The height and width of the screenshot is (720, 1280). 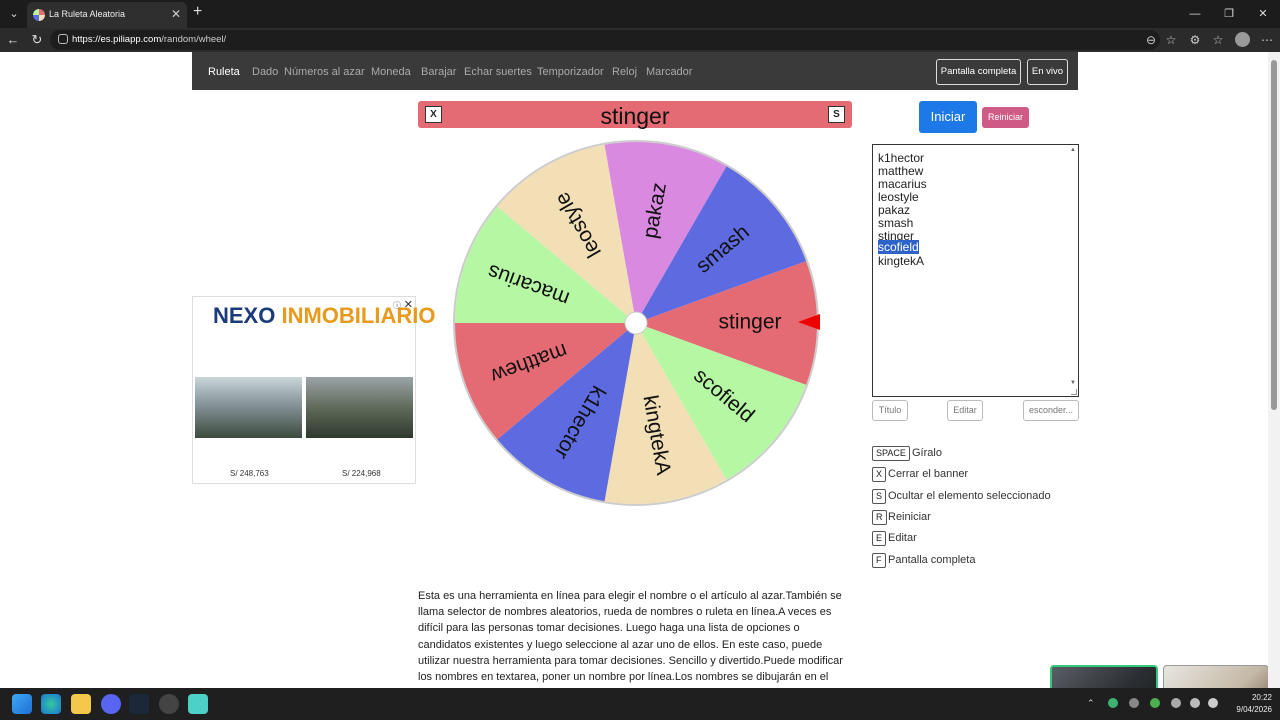 I want to click on wheel-hub, so click(x=636, y=323).